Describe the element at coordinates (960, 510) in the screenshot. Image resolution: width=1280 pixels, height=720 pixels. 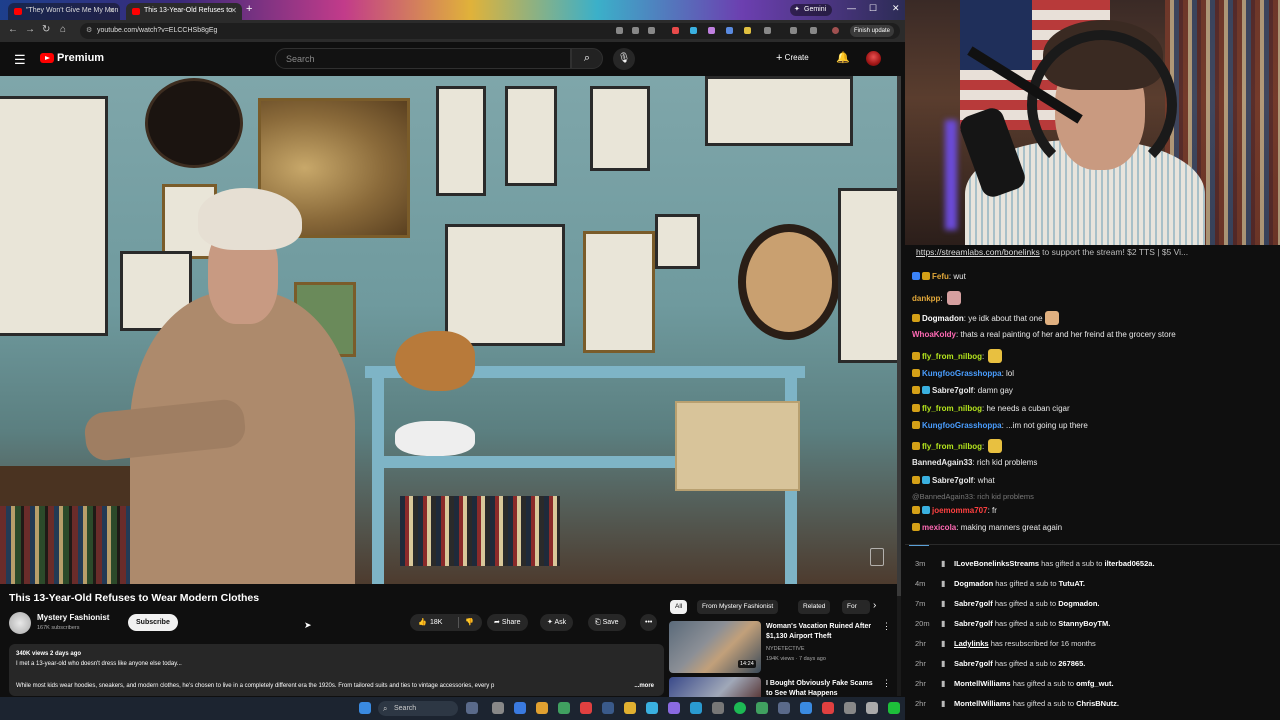
I see `chat-username: joemomma707` at that location.